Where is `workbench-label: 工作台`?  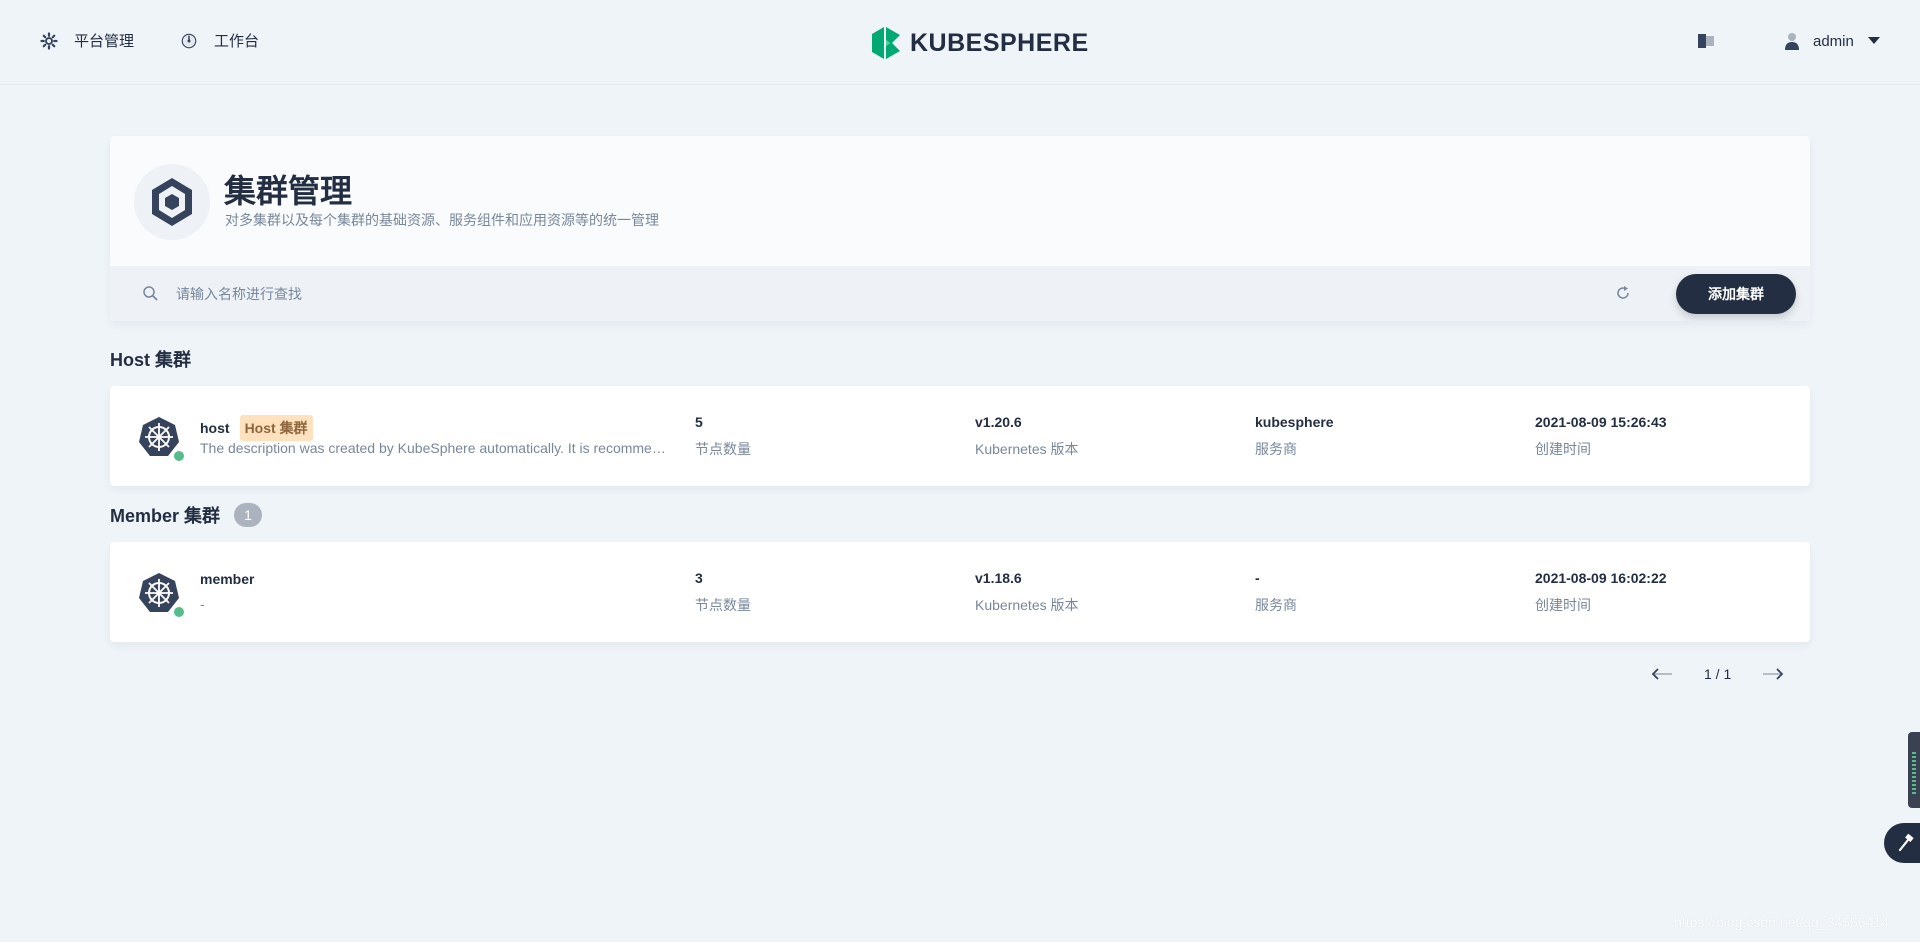 workbench-label: 工作台 is located at coordinates (237, 41).